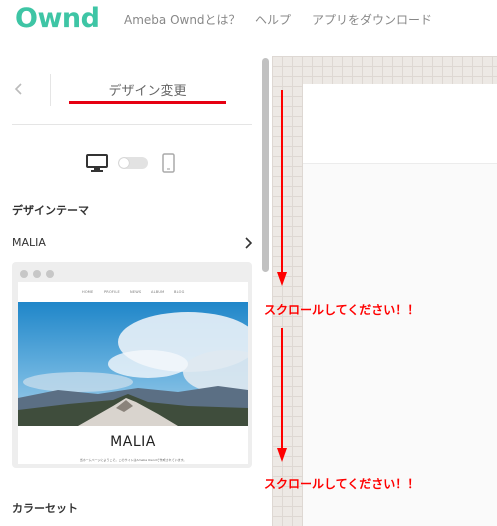  Describe the element at coordinates (124, 163) in the screenshot. I see `toggle-knob` at that location.